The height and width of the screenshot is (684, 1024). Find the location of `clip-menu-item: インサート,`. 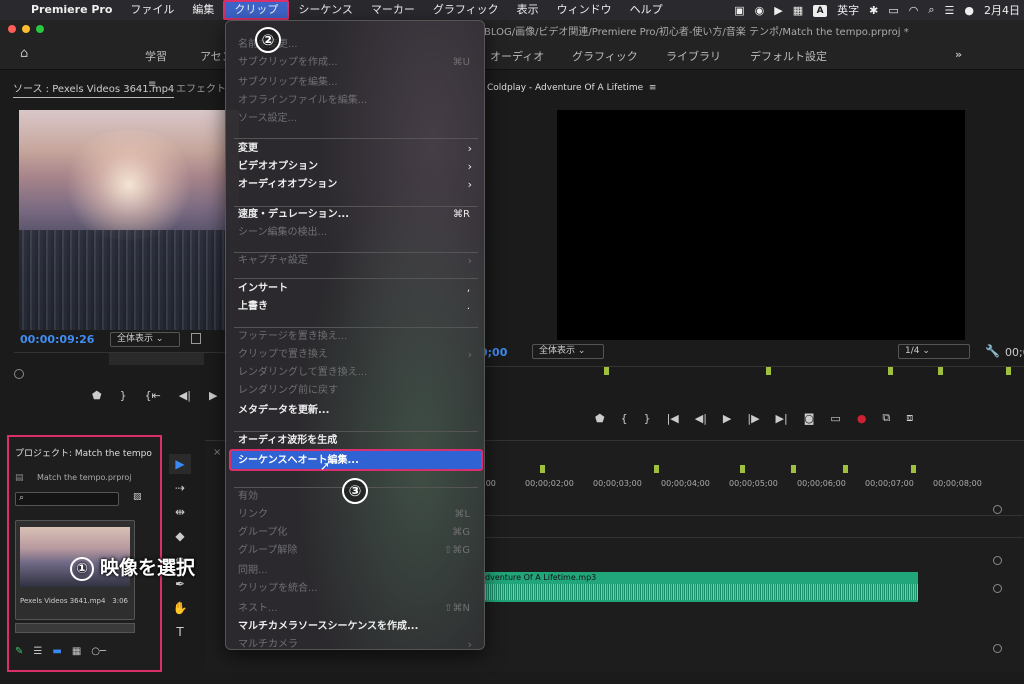

clip-menu-item: インサート, is located at coordinates (355, 289).